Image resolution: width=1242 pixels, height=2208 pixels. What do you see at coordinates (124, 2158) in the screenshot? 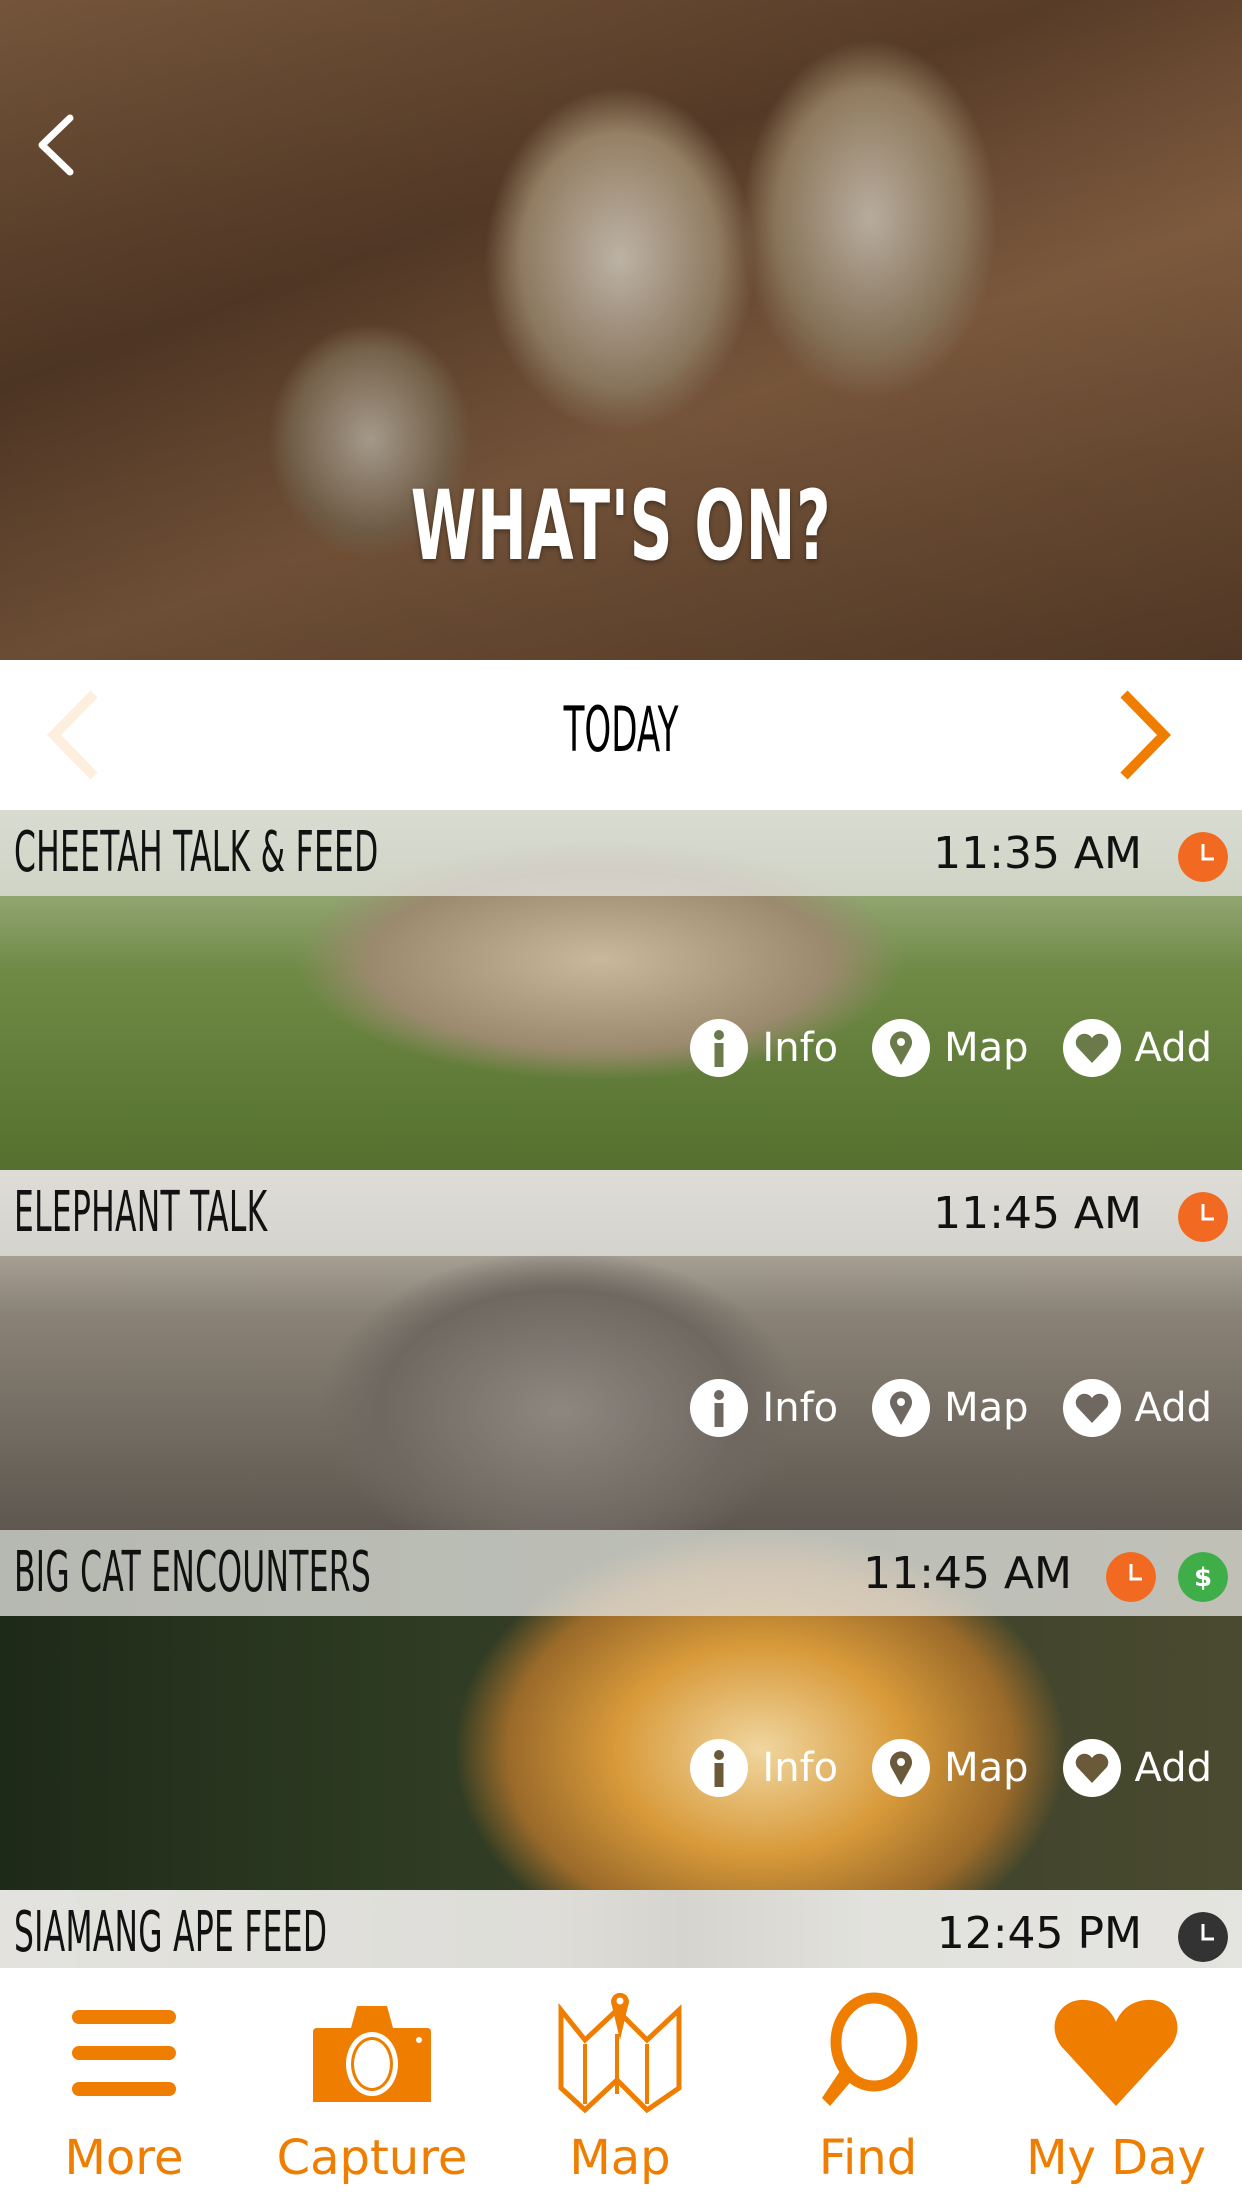
I see `tab-label: More` at bounding box center [124, 2158].